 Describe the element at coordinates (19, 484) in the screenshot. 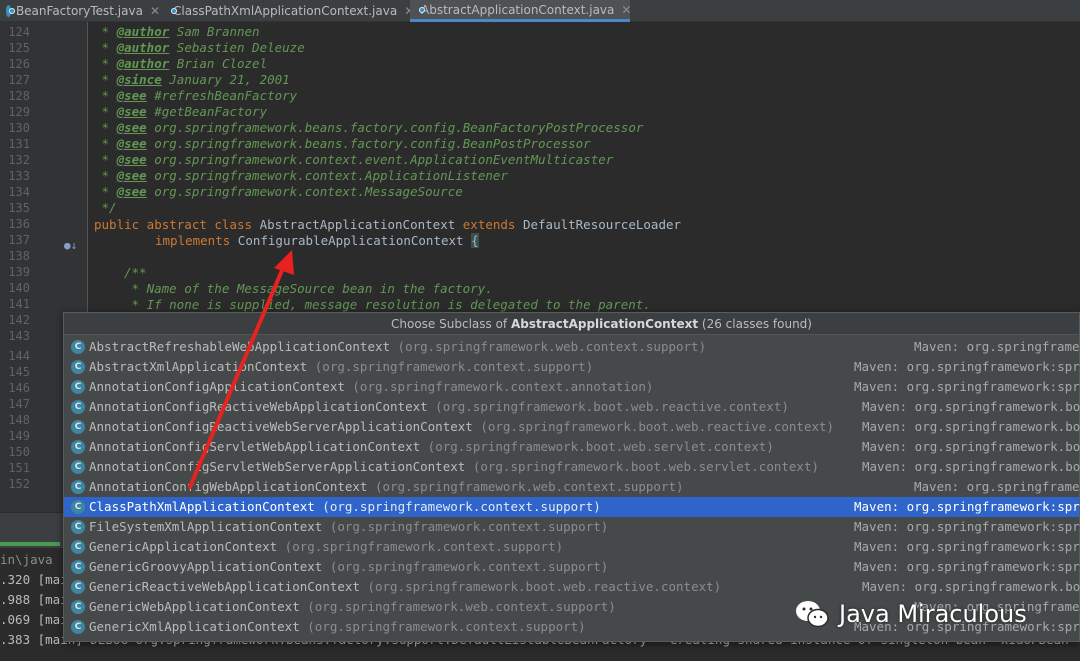

I see `line-number: 152` at that location.